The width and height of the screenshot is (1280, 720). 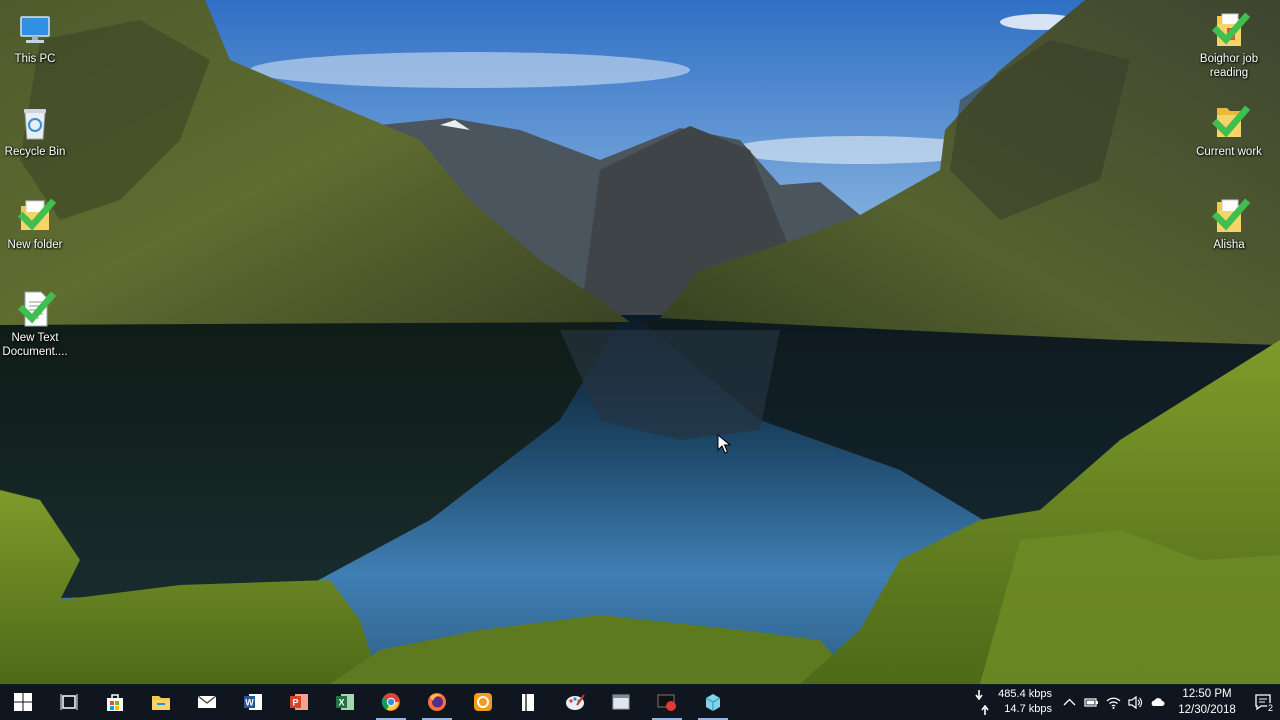 I want to click on word-icon: W, so click(x=253, y=702).